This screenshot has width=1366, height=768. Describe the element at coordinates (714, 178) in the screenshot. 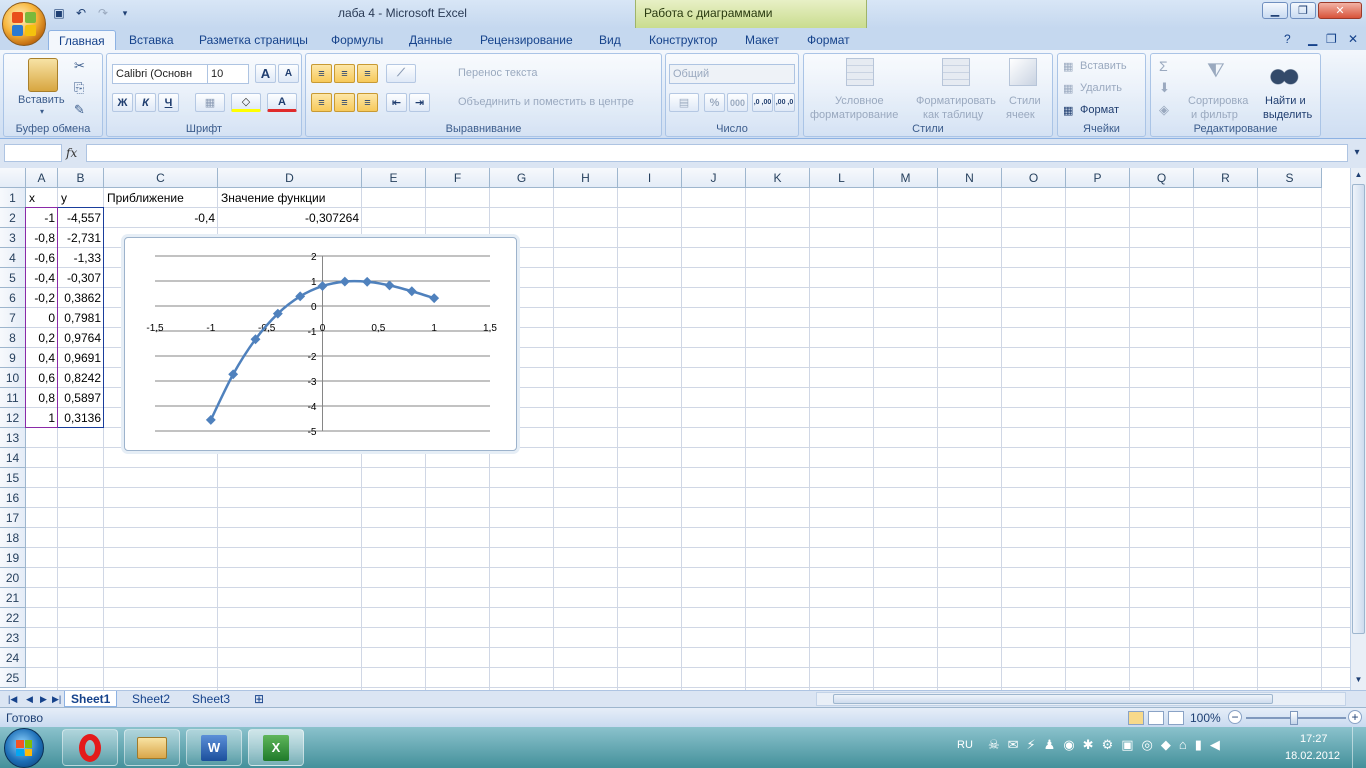

I see `column-header-J: J` at that location.